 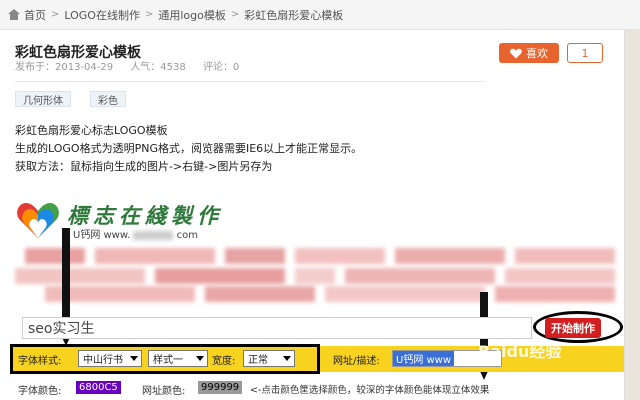 I want to click on url-input-value: U钙网 www, so click(x=424, y=358).